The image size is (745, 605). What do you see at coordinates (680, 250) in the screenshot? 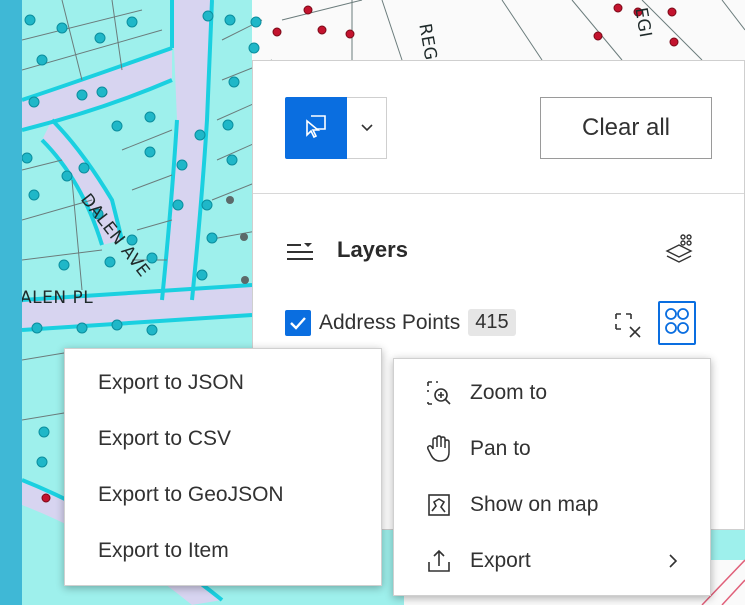
I see `layer-options-icon` at bounding box center [680, 250].